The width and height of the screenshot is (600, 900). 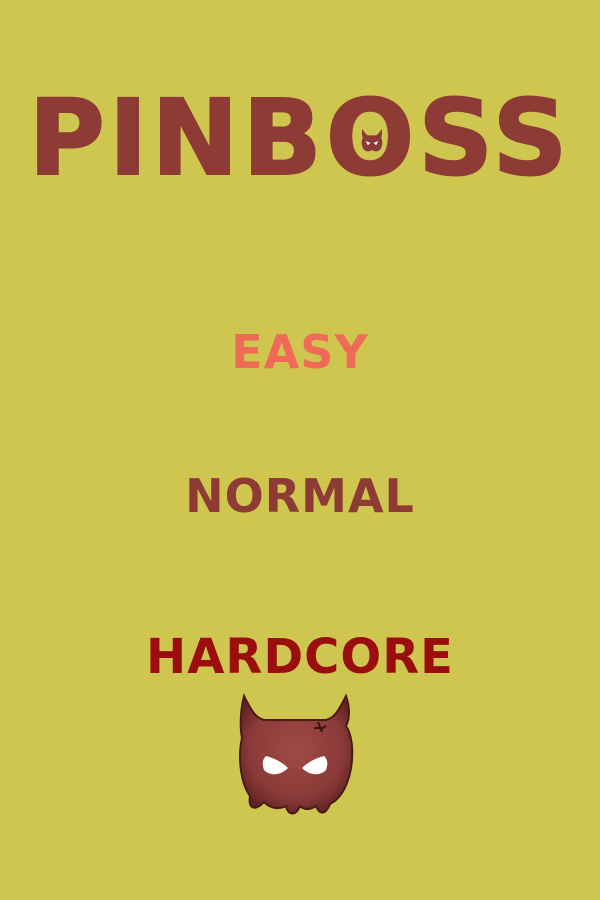 I want to click on hardcore-button: HARDCORE, so click(x=300, y=657).